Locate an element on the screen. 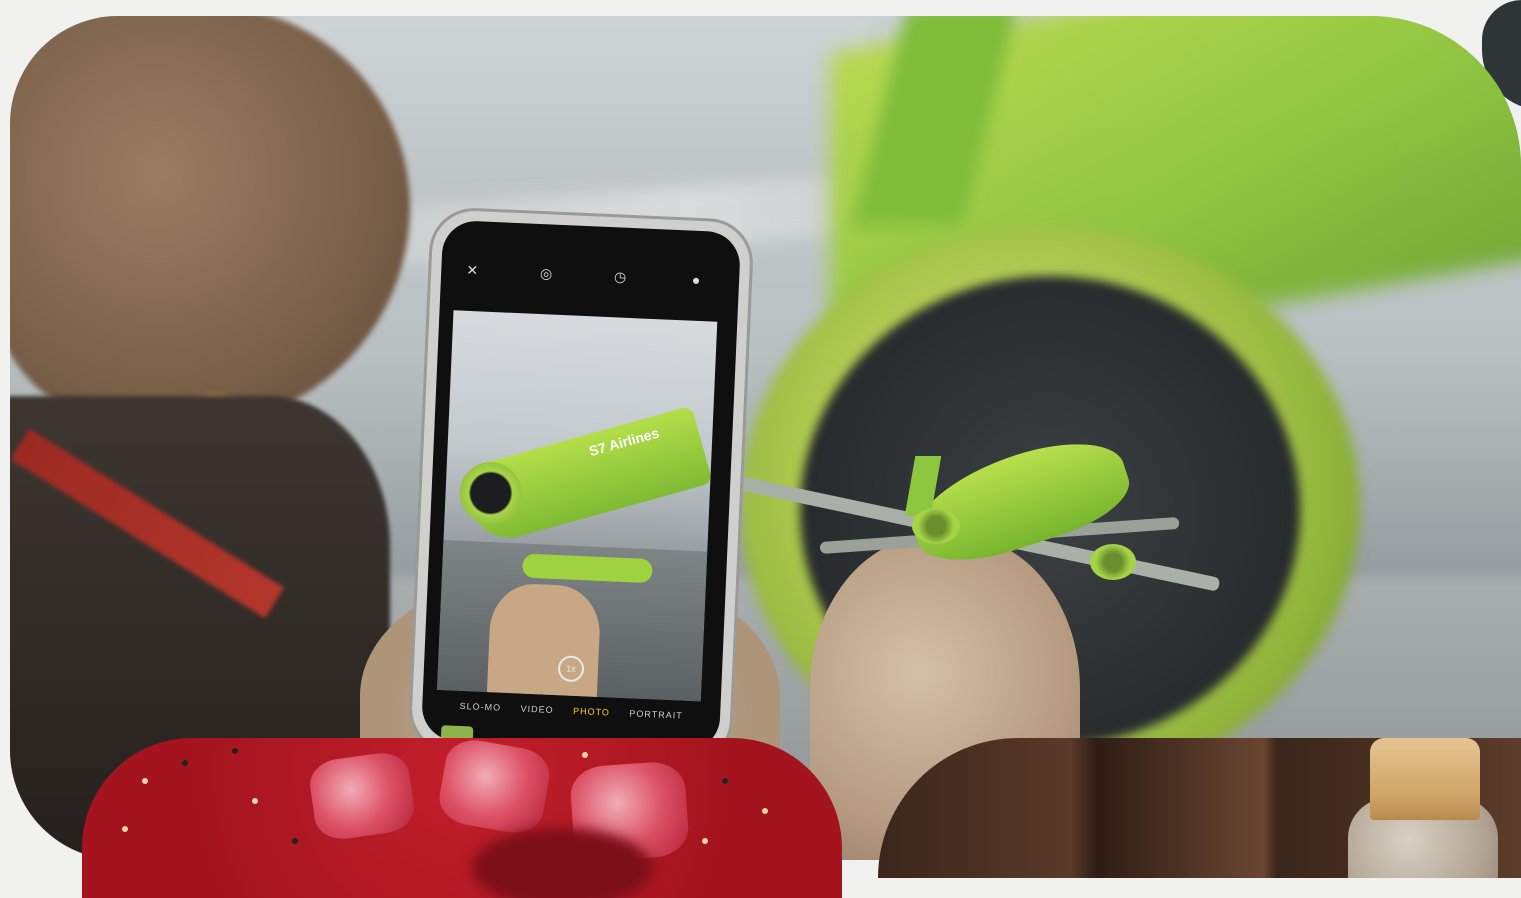  cork-stopper is located at coordinates (1425, 779).